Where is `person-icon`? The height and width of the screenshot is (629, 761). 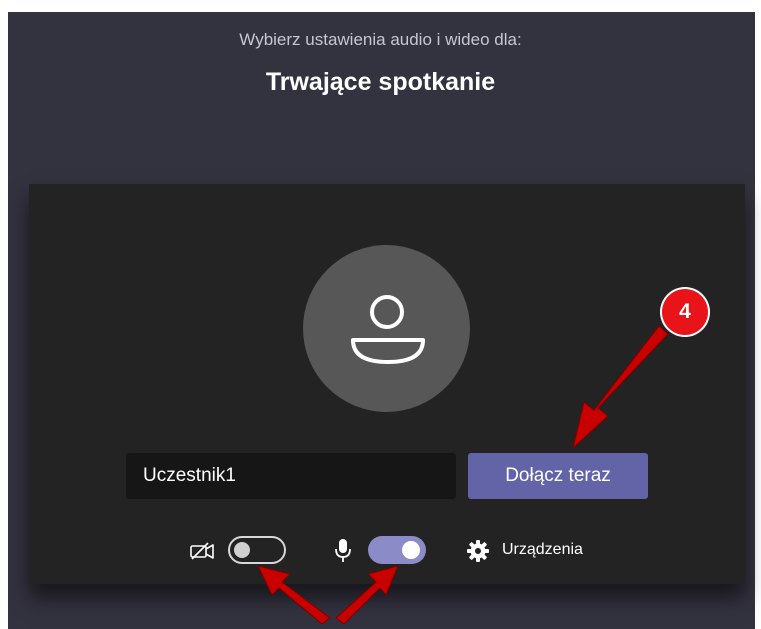
person-icon is located at coordinates (388, 329).